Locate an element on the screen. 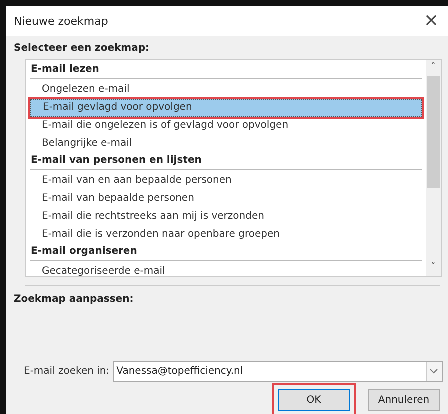 The image size is (448, 414). group-header: E-mail lezen is located at coordinates (226, 70).